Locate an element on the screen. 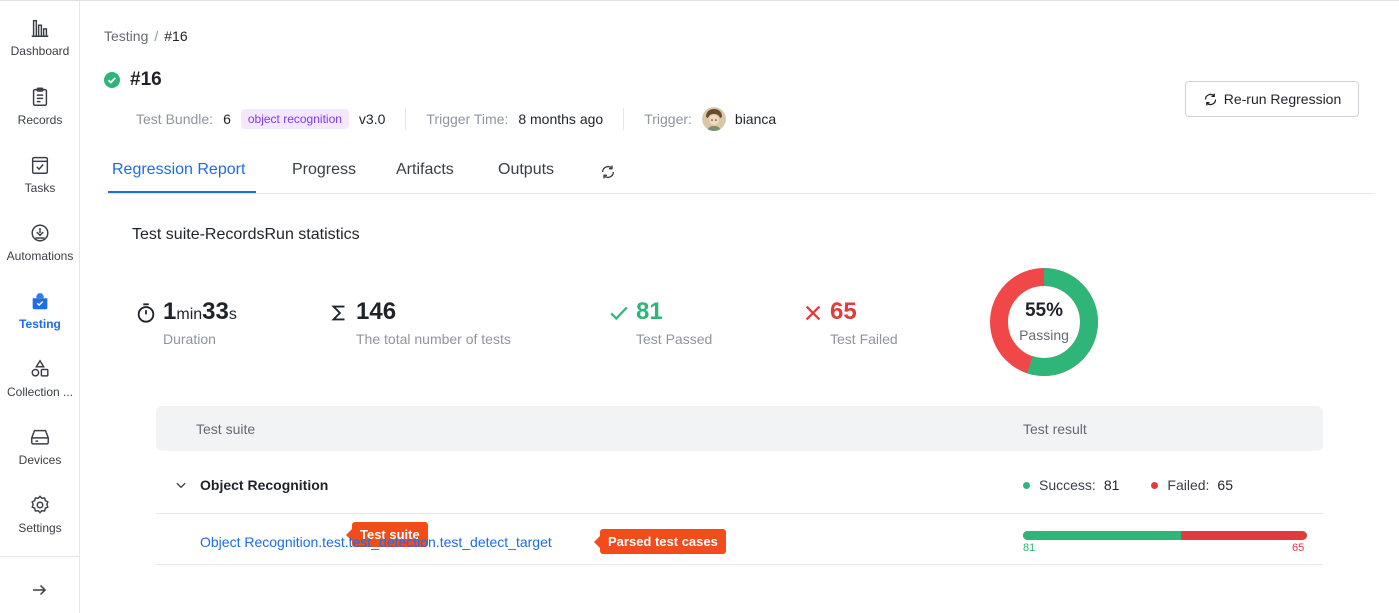 Image resolution: width=1399 pixels, height=613 pixels. column-header-result: Test result is located at coordinates (1055, 429).